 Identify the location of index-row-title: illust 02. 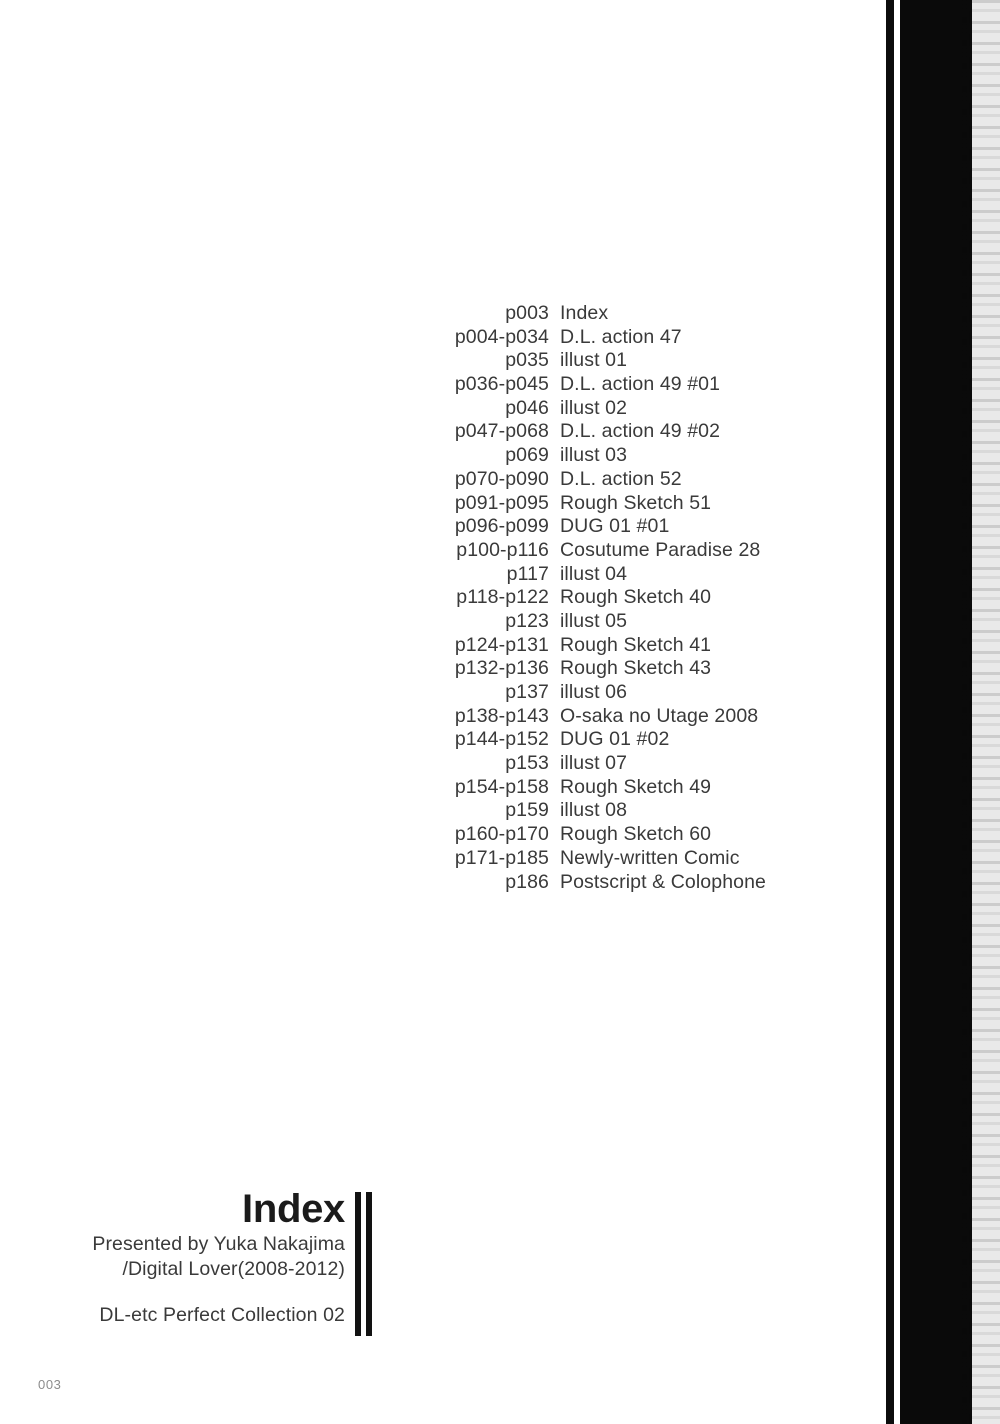
(594, 407).